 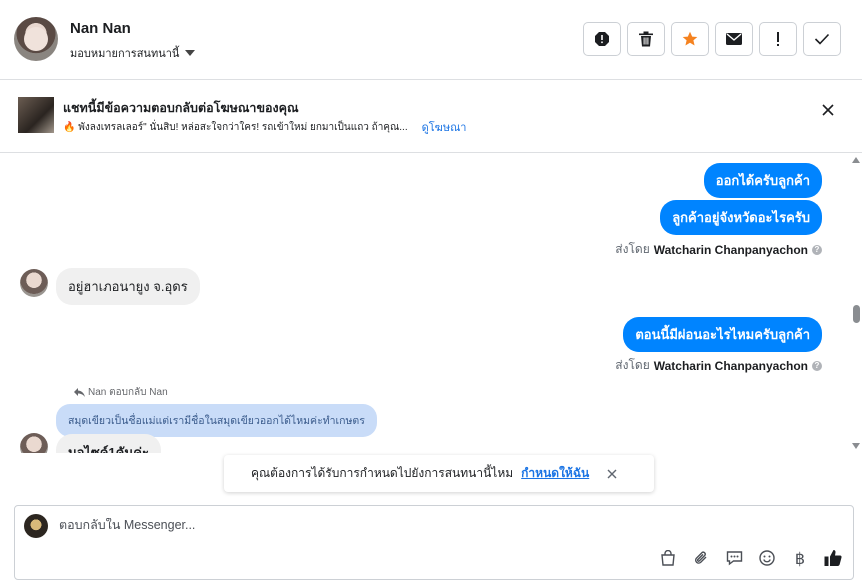 I want to click on thumbs-up-icon, so click(x=833, y=558).